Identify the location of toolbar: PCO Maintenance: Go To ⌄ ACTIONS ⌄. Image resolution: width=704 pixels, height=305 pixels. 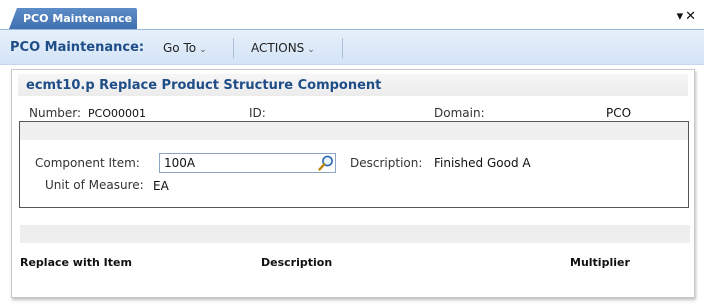
(352, 47).